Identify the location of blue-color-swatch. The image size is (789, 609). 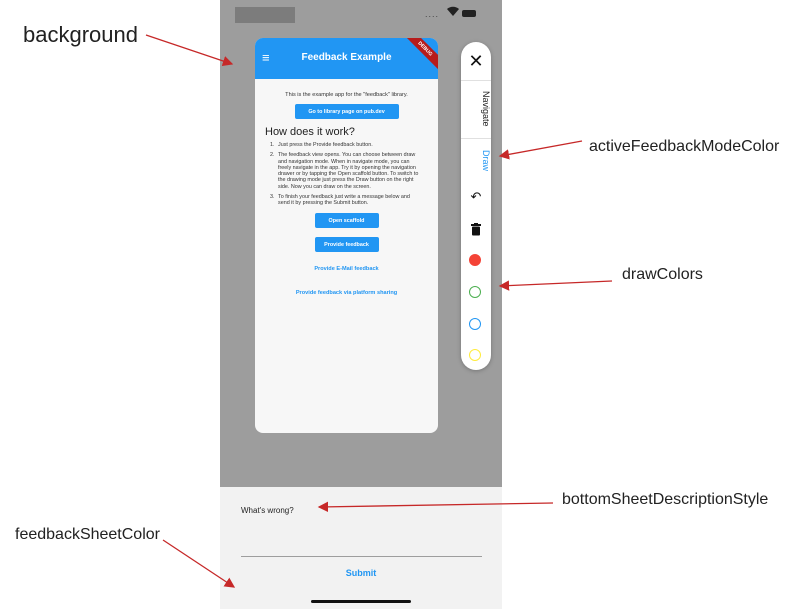
(475, 324).